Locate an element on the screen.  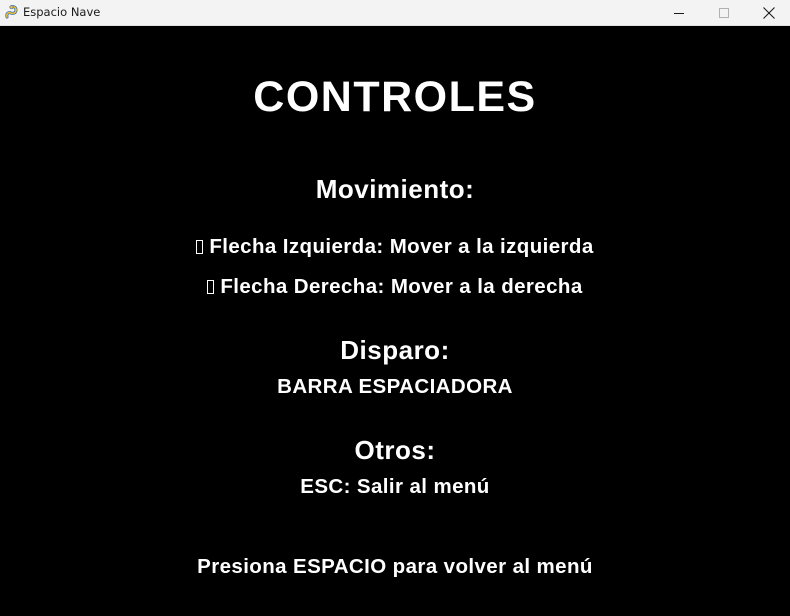
left-arrow-instruction: Flecha Izquierda: Mover a la izquierda is located at coordinates (395, 246).